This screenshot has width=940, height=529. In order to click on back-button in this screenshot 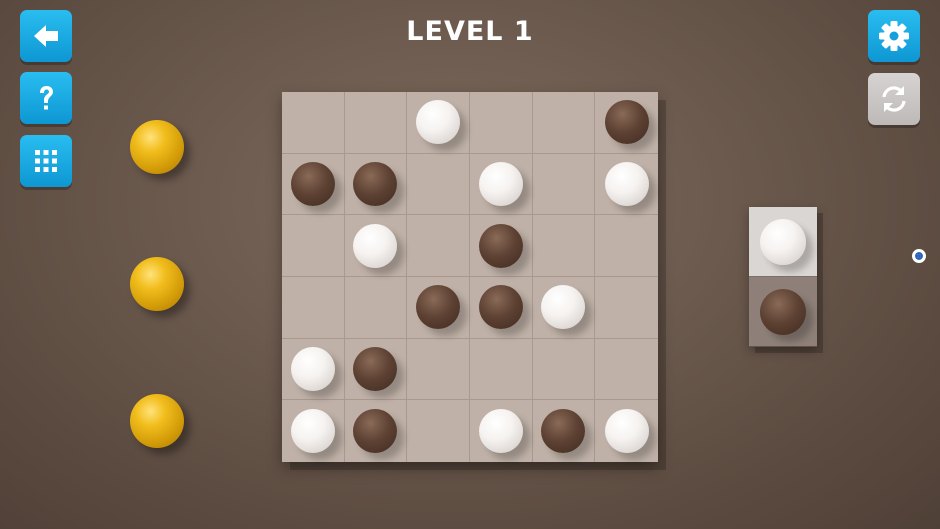, I will do `click(46, 36)`.